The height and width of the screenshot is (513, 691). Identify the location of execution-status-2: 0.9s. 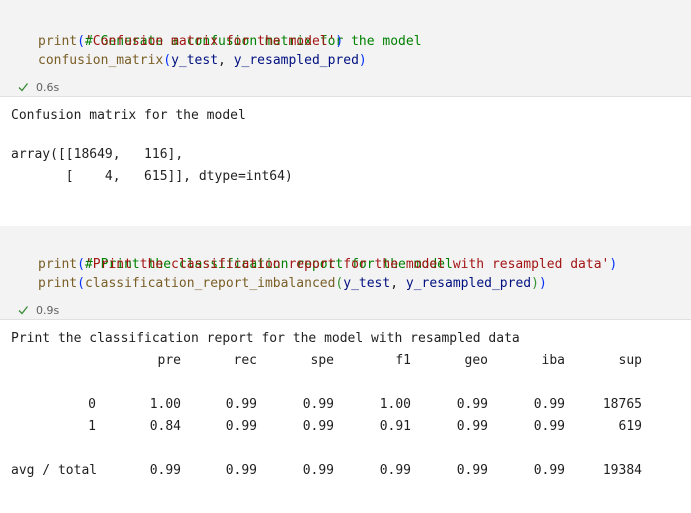
(38, 310).